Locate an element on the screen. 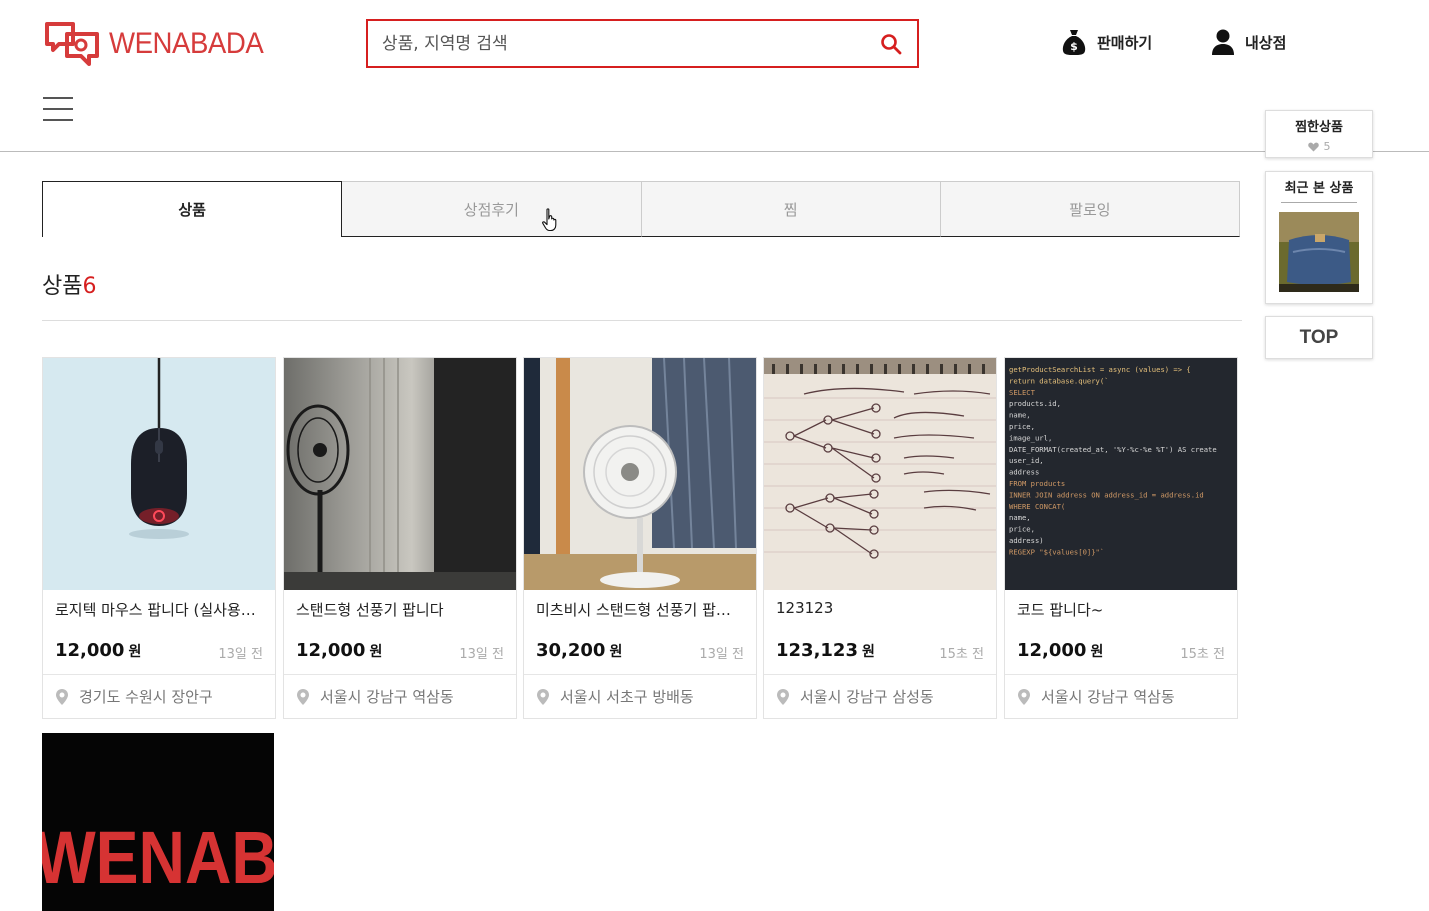 The height and width of the screenshot is (911, 1429). tab-wishlist: 찜 is located at coordinates (791, 209).